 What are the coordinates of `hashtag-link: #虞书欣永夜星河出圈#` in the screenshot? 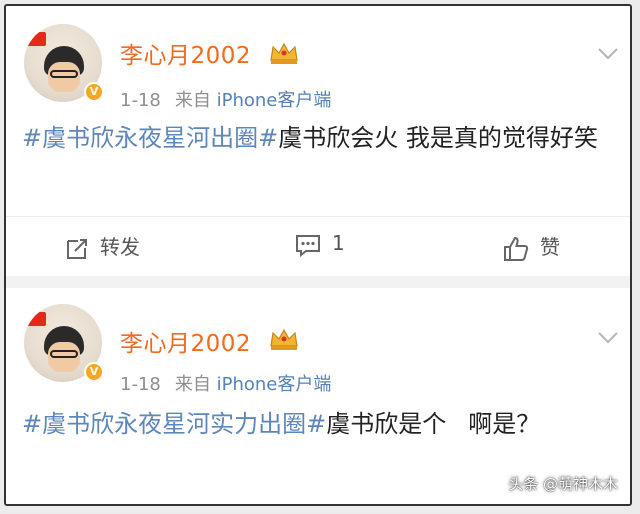 It's located at (150, 138).